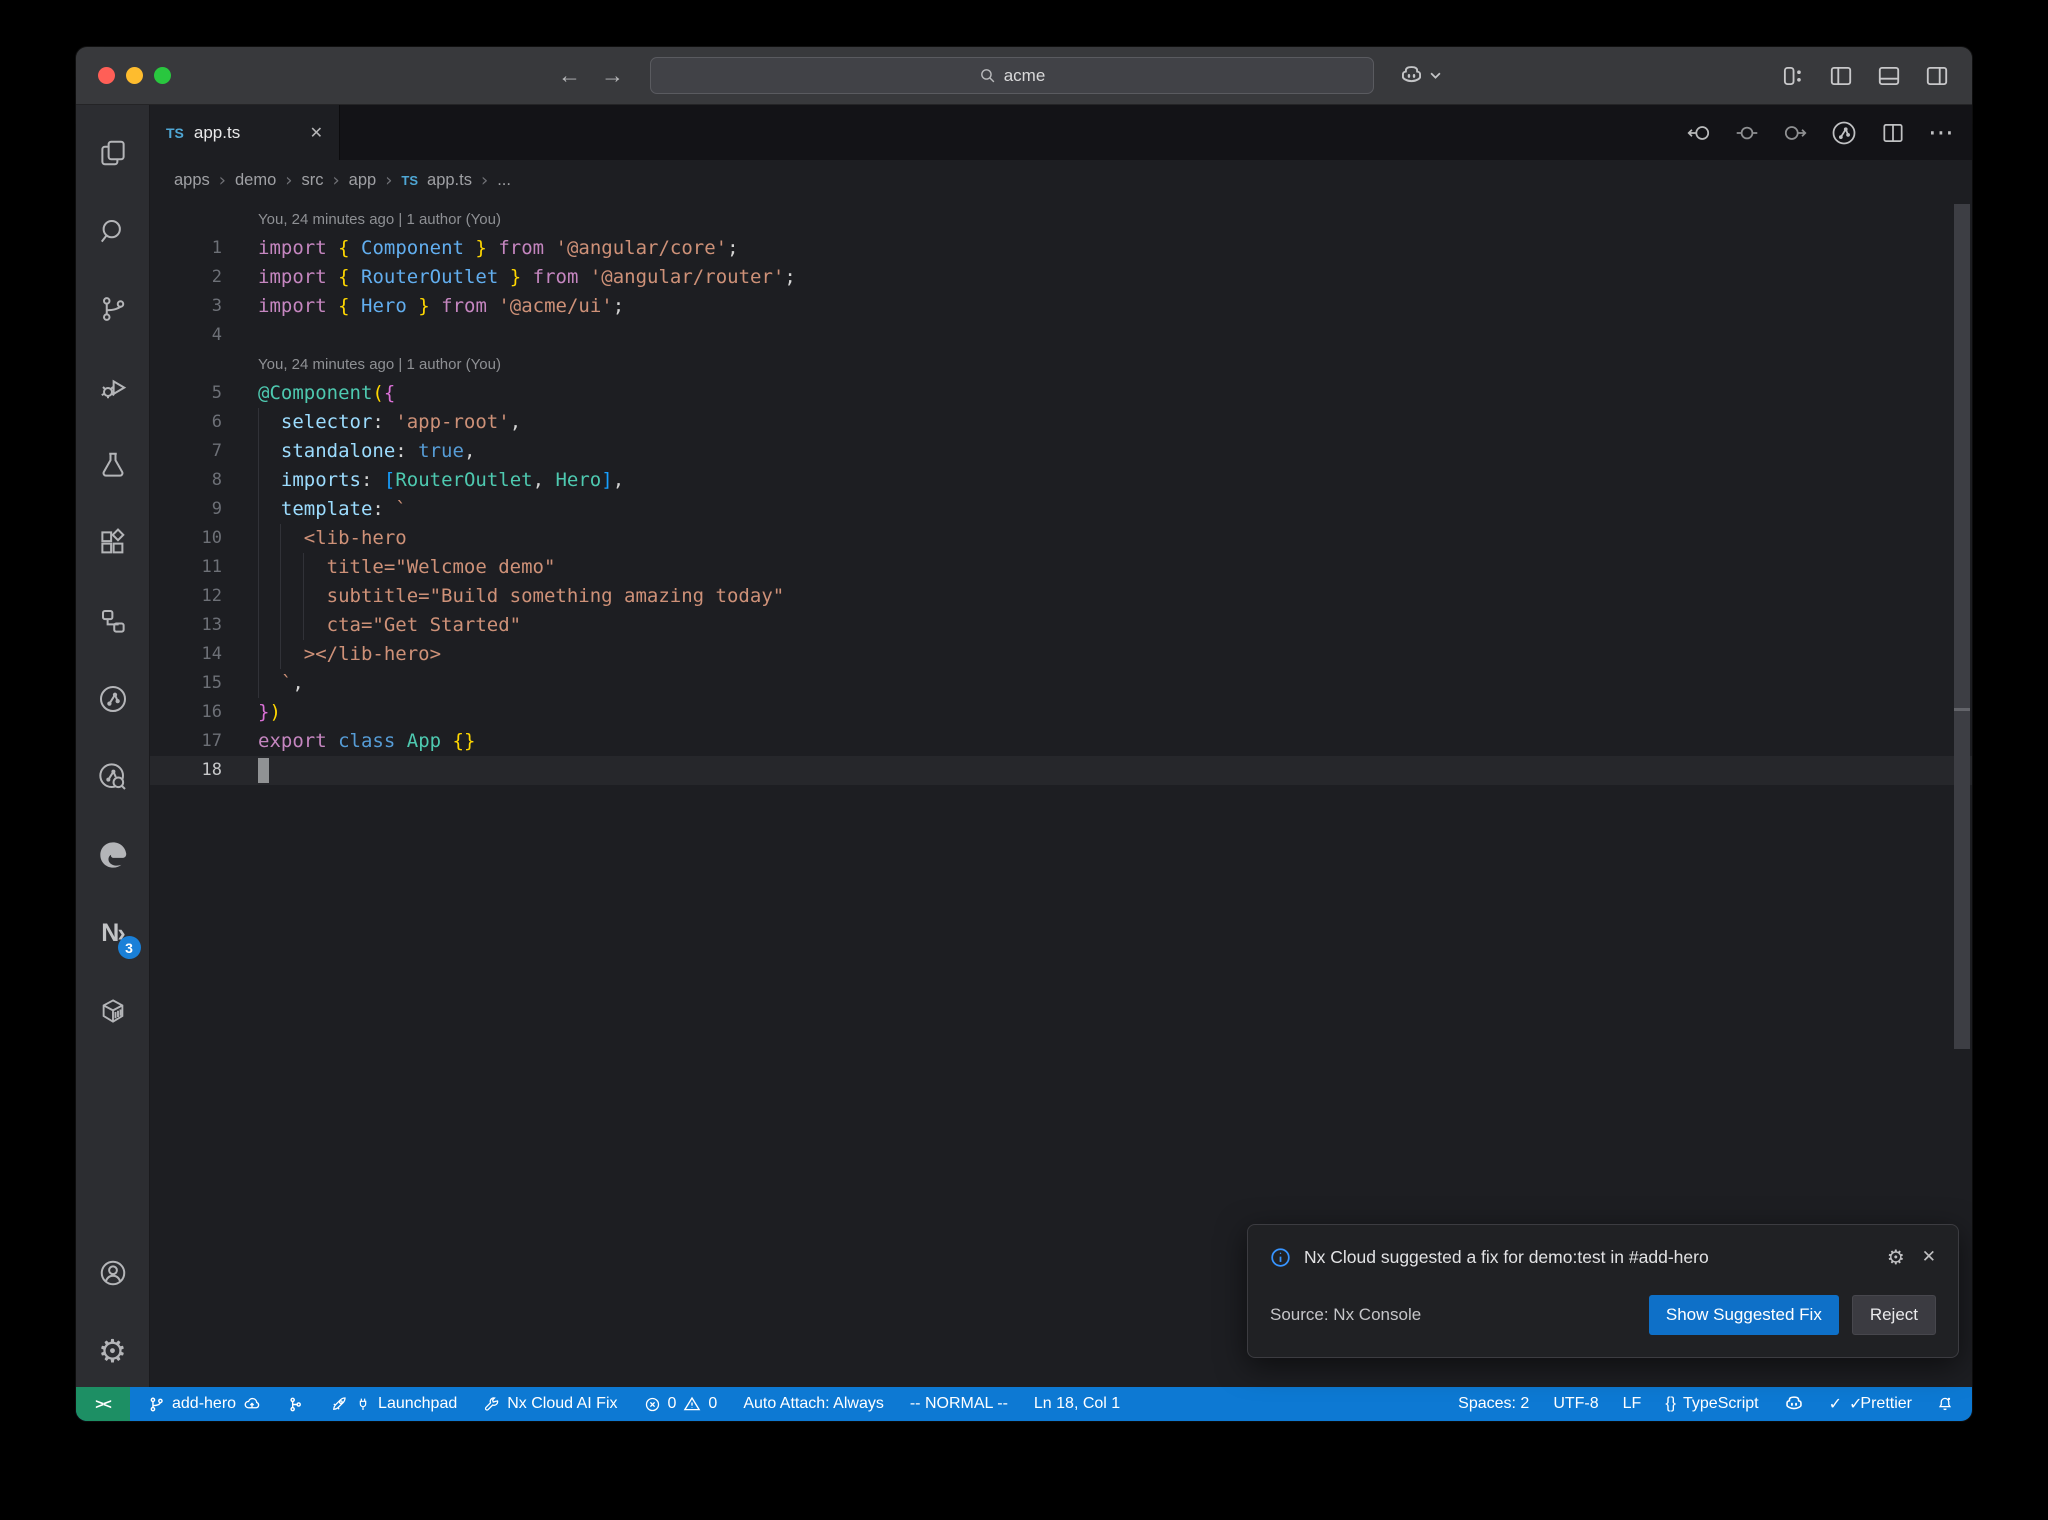  I want to click on code-row: 9 template: `, so click(1061, 509).